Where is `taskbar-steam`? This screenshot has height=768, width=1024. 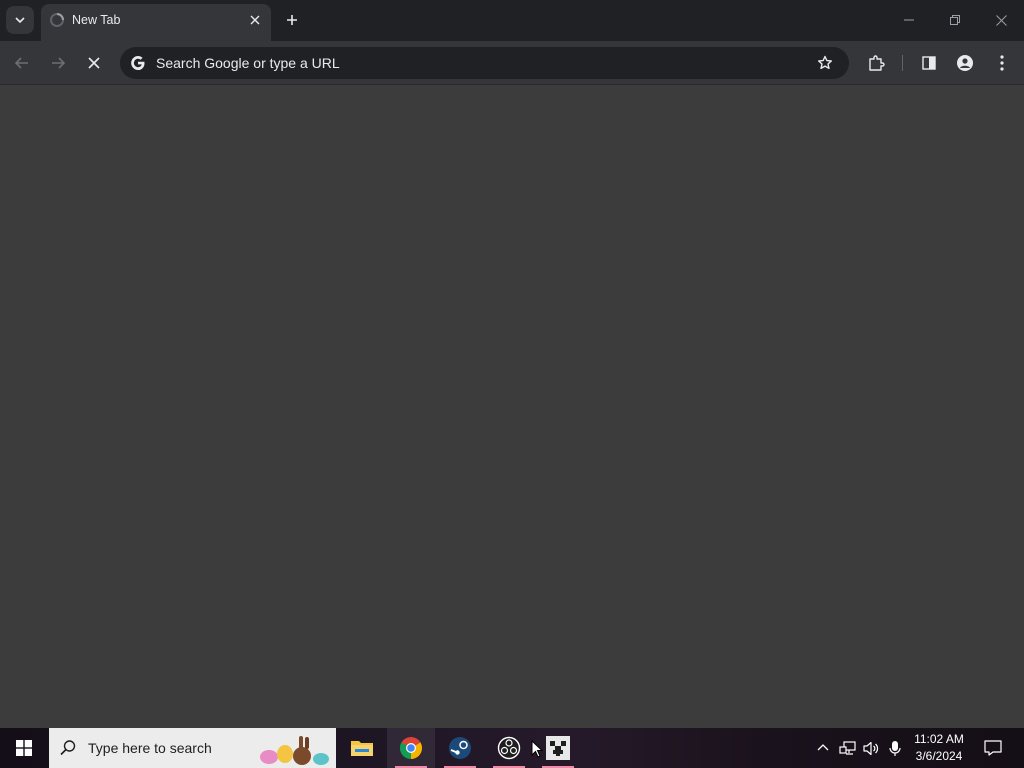
taskbar-steam is located at coordinates (460, 748).